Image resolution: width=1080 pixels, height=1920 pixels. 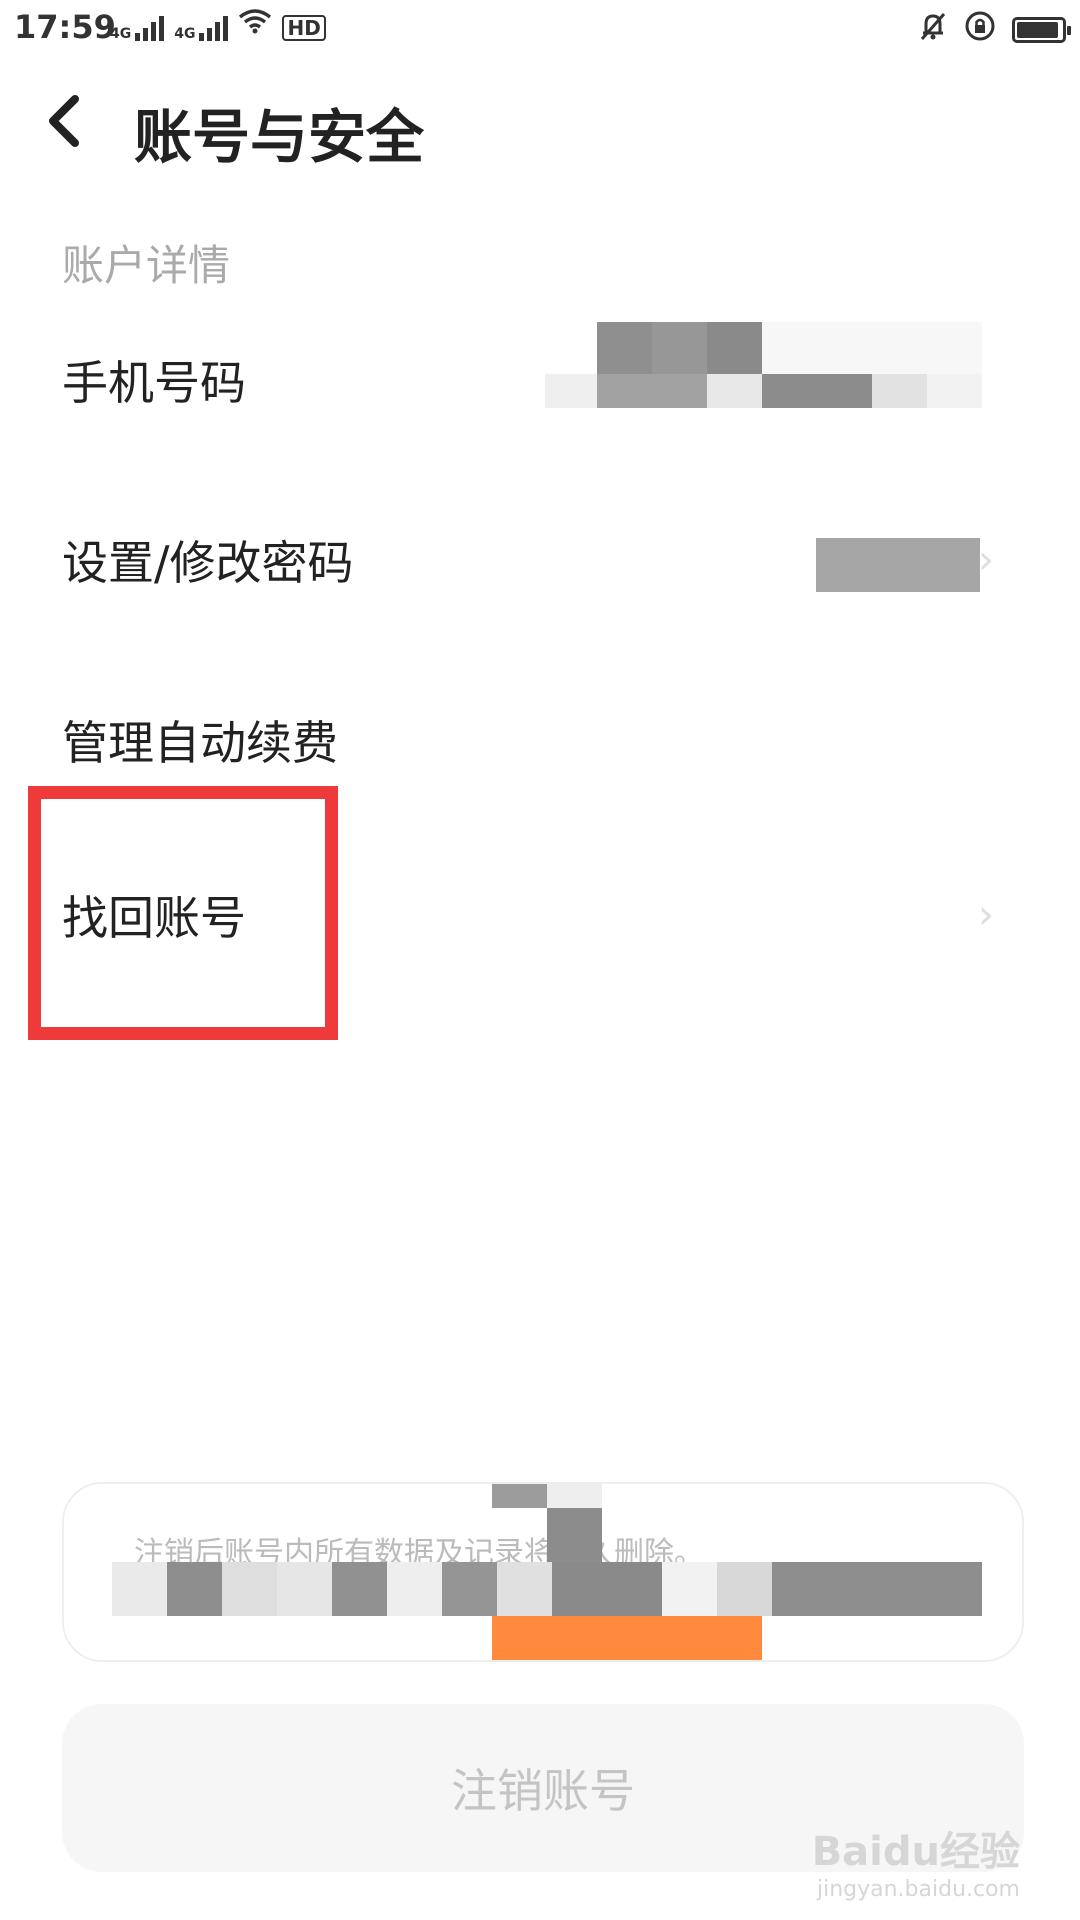 What do you see at coordinates (146, 265) in the screenshot?
I see `section-title: 账户详情` at bounding box center [146, 265].